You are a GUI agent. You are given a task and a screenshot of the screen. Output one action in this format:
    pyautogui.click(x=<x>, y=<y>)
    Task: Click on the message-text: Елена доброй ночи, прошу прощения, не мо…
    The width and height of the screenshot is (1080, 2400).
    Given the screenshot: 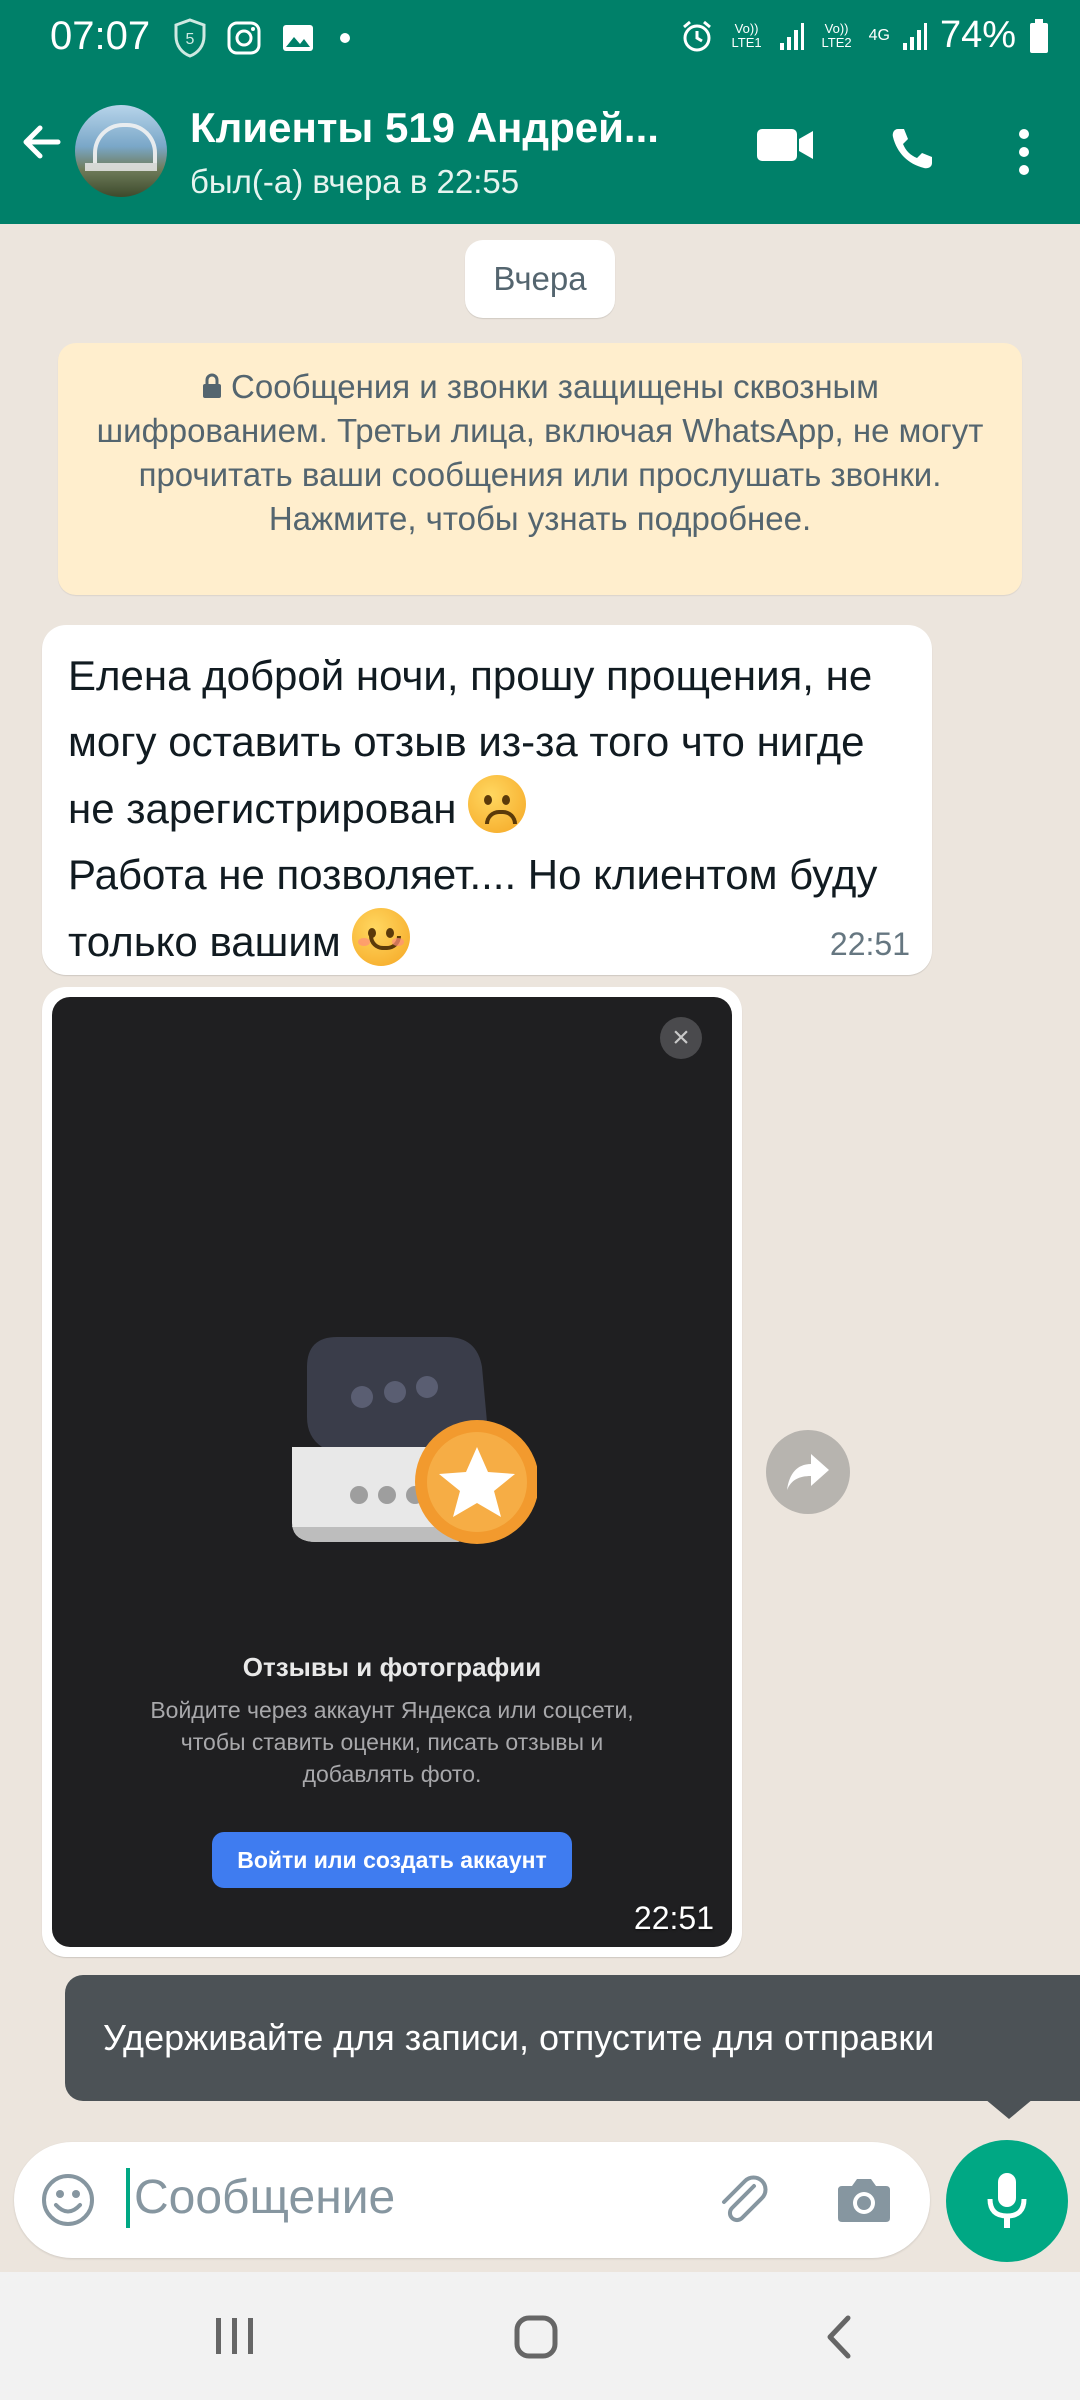 What is the action you would take?
    pyautogui.click(x=493, y=809)
    